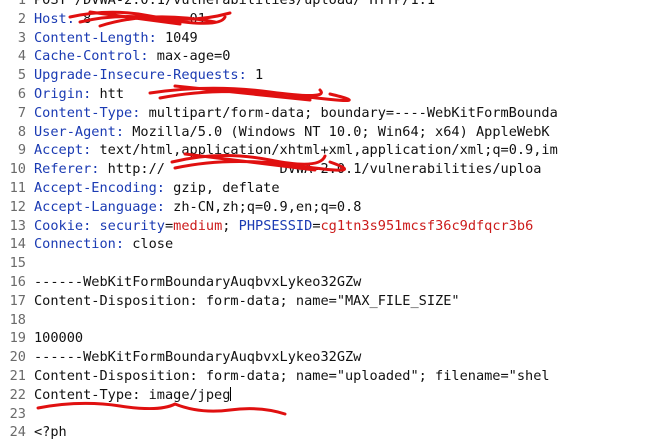  Describe the element at coordinates (197, 18) in the screenshot. I see `line-token: 01` at that location.